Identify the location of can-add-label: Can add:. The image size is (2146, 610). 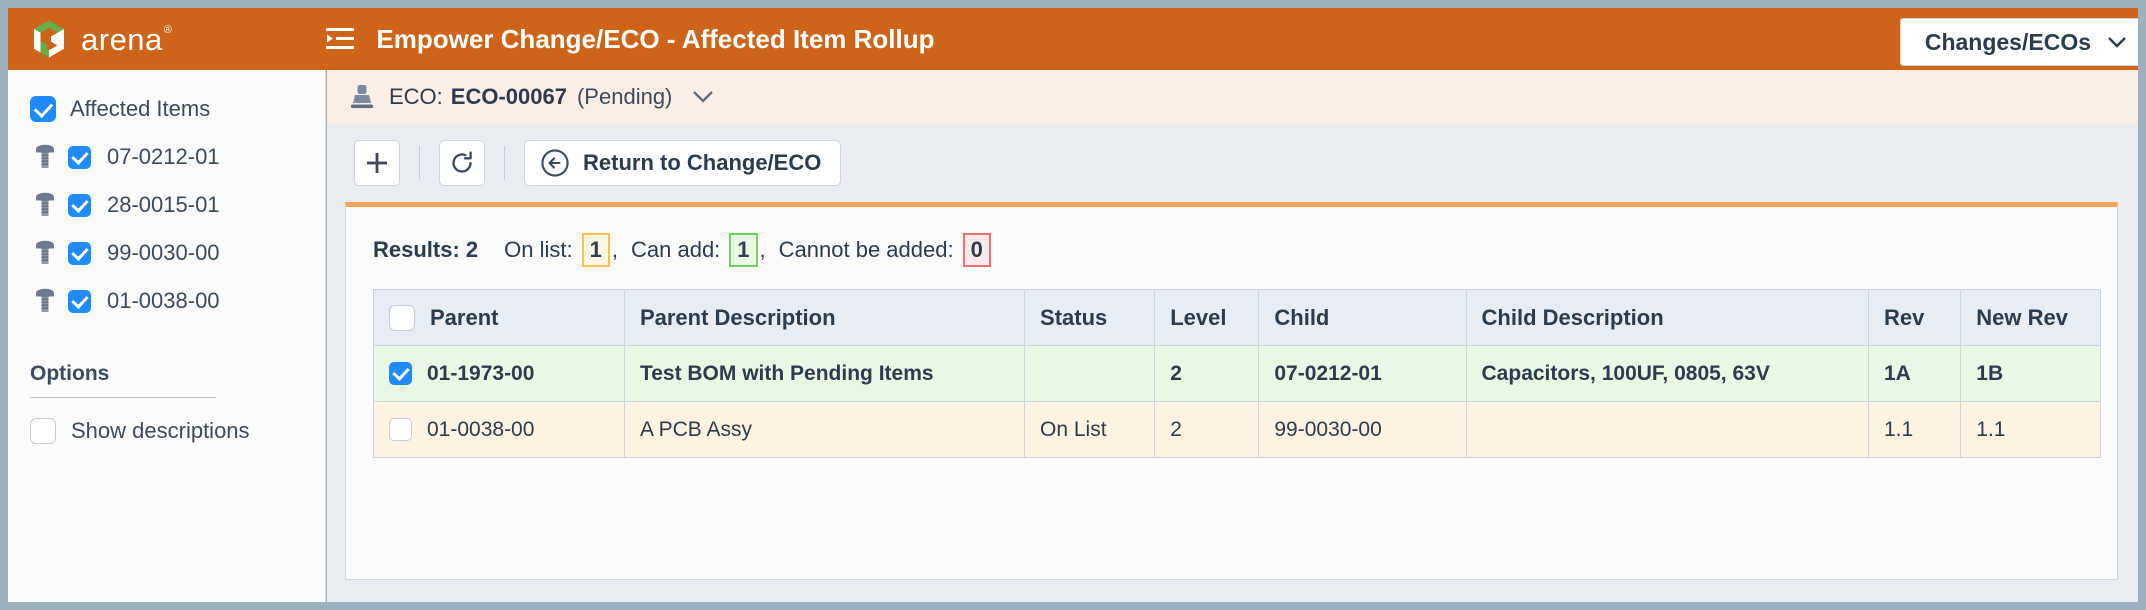
(676, 249).